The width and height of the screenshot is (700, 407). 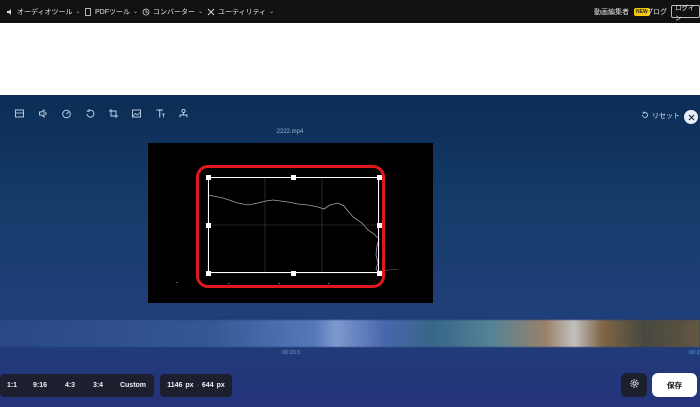 I want to click on crop-tool, so click(x=113, y=115).